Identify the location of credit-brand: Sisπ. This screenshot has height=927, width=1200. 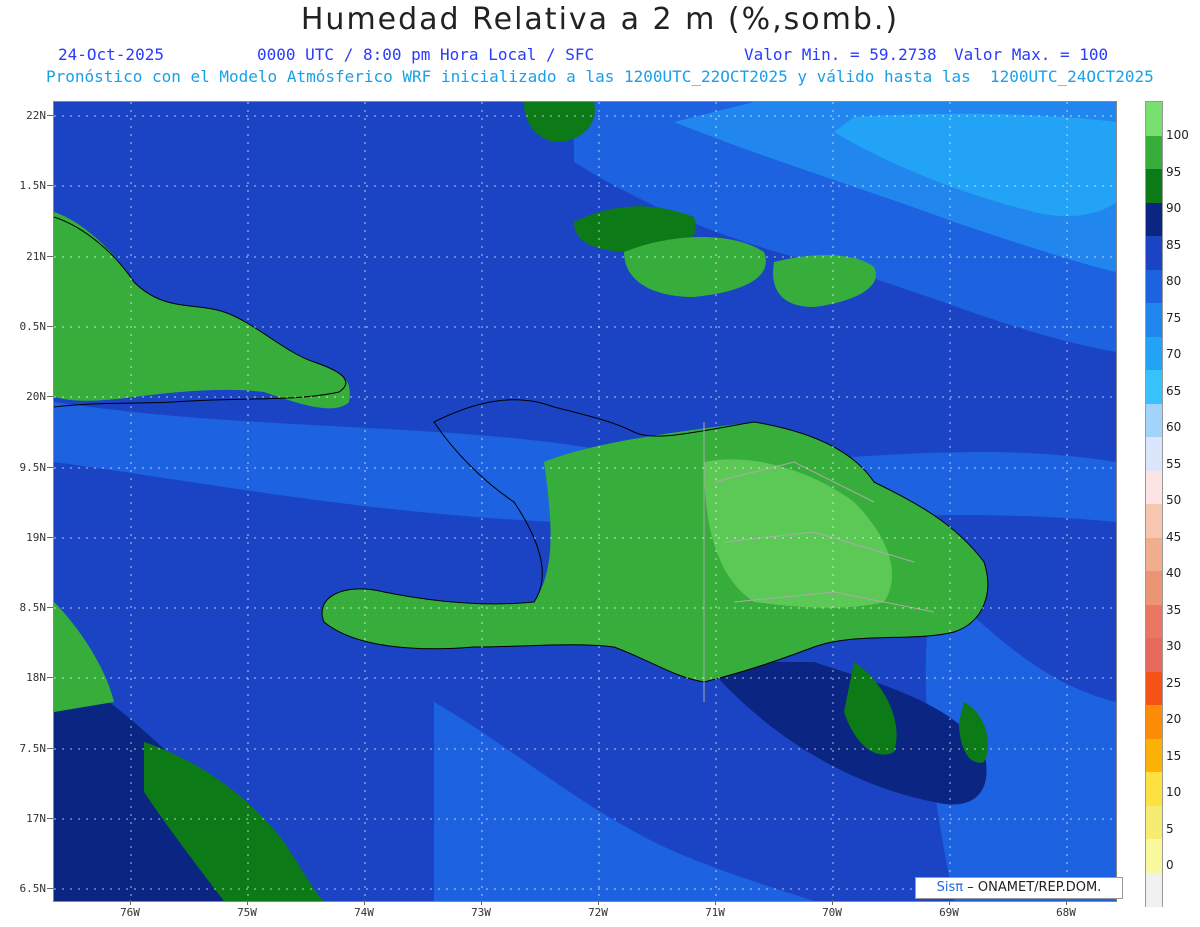
(950, 887).